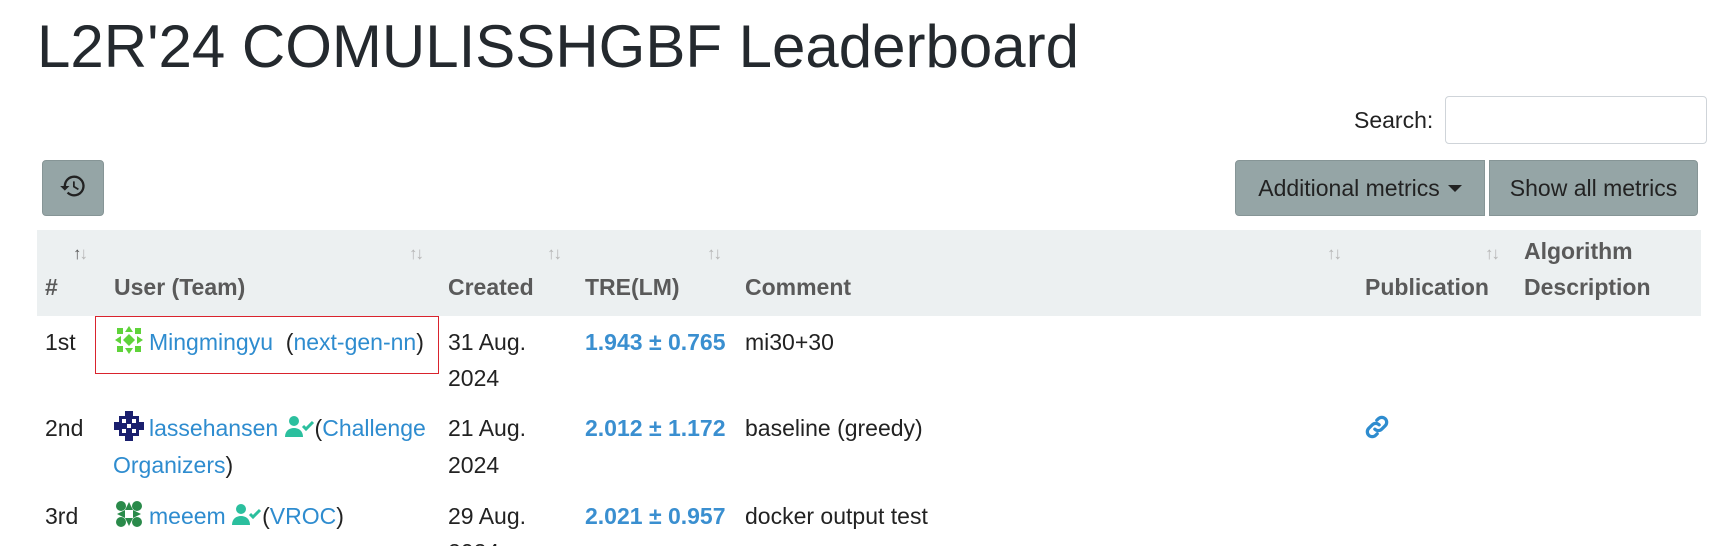 The height and width of the screenshot is (546, 1717). I want to click on link-icon, so click(1377, 428).